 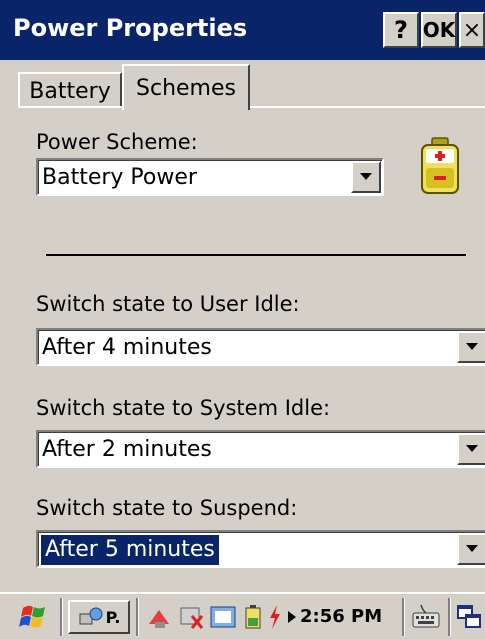 I want to click on power-plug-icon, so click(x=275, y=617).